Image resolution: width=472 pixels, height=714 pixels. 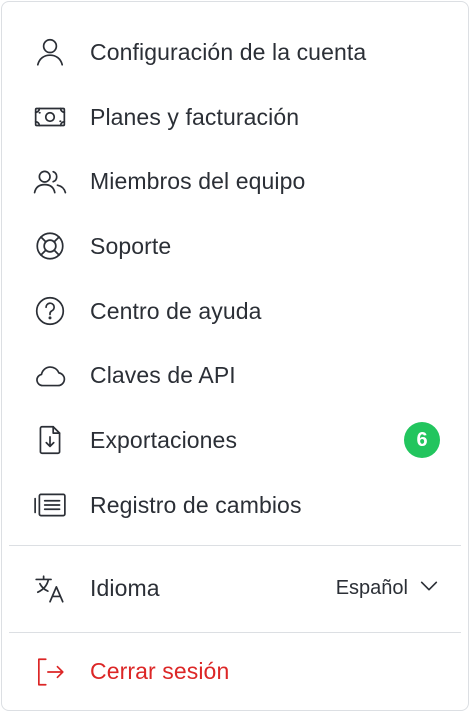 I want to click on users-icon, so click(x=50, y=182).